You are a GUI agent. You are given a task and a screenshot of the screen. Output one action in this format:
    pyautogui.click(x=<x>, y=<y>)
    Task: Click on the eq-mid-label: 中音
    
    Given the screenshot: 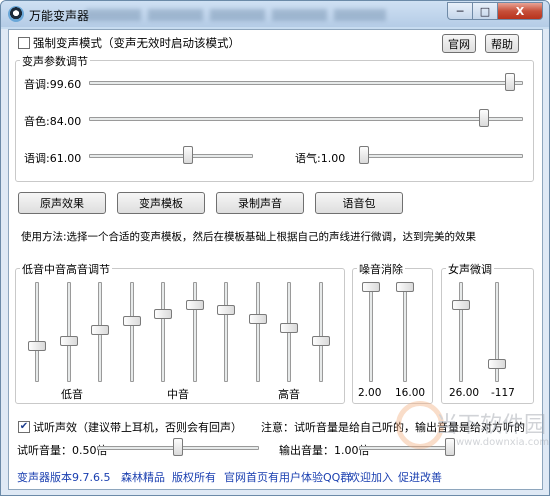 What is the action you would take?
    pyautogui.click(x=178, y=394)
    